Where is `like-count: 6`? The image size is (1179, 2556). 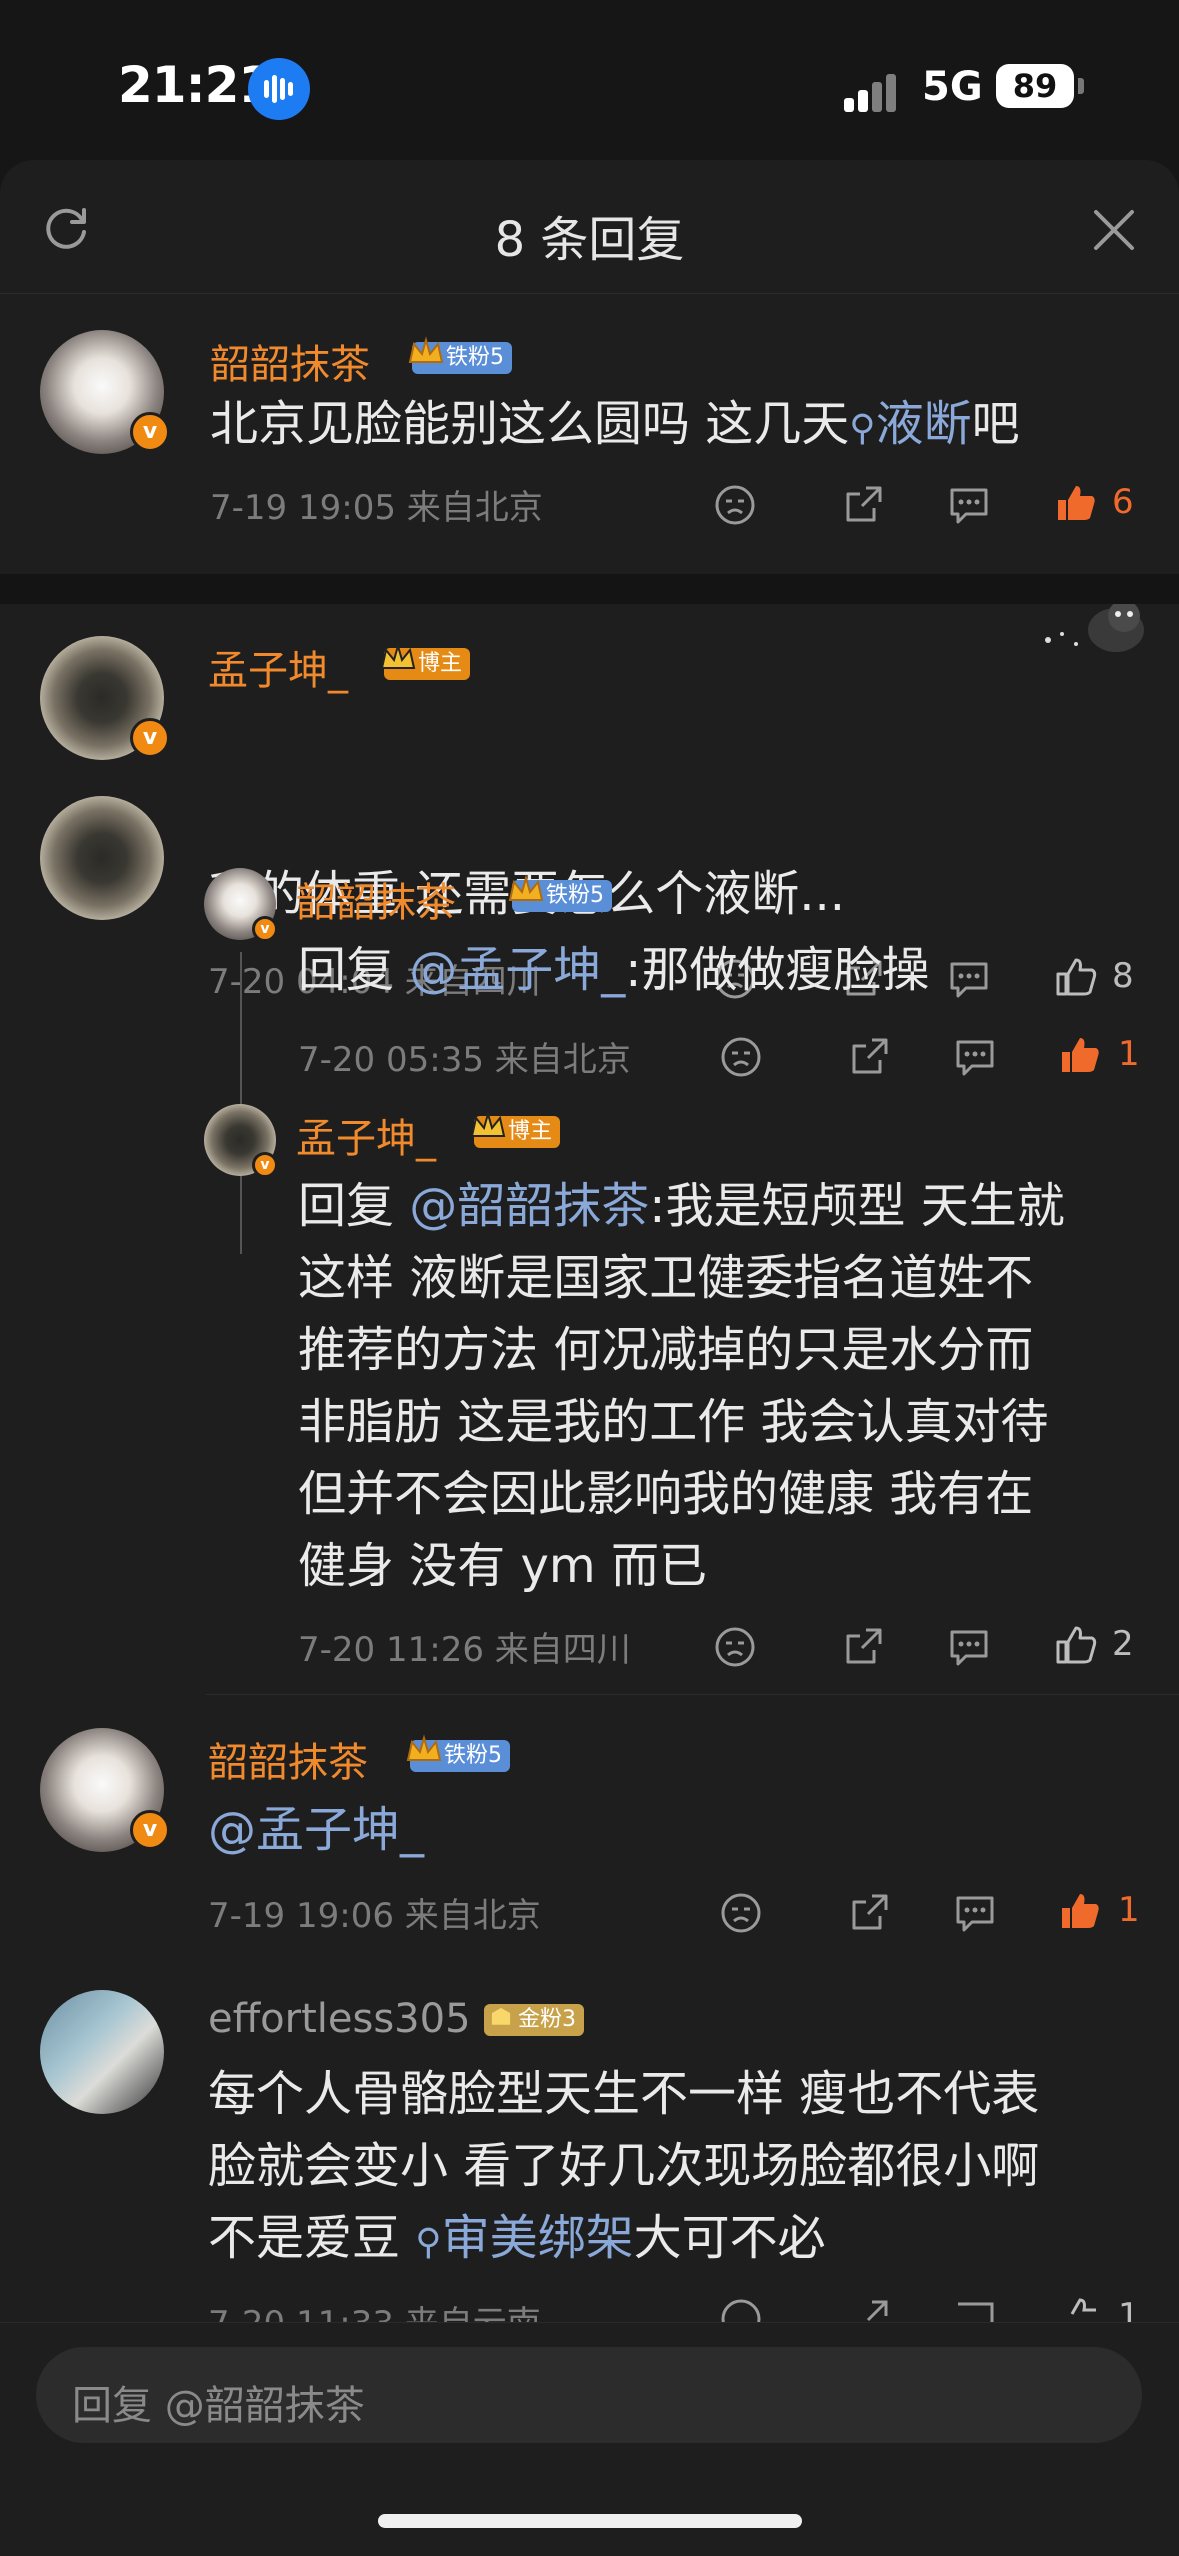
like-count: 6 is located at coordinates (1123, 502).